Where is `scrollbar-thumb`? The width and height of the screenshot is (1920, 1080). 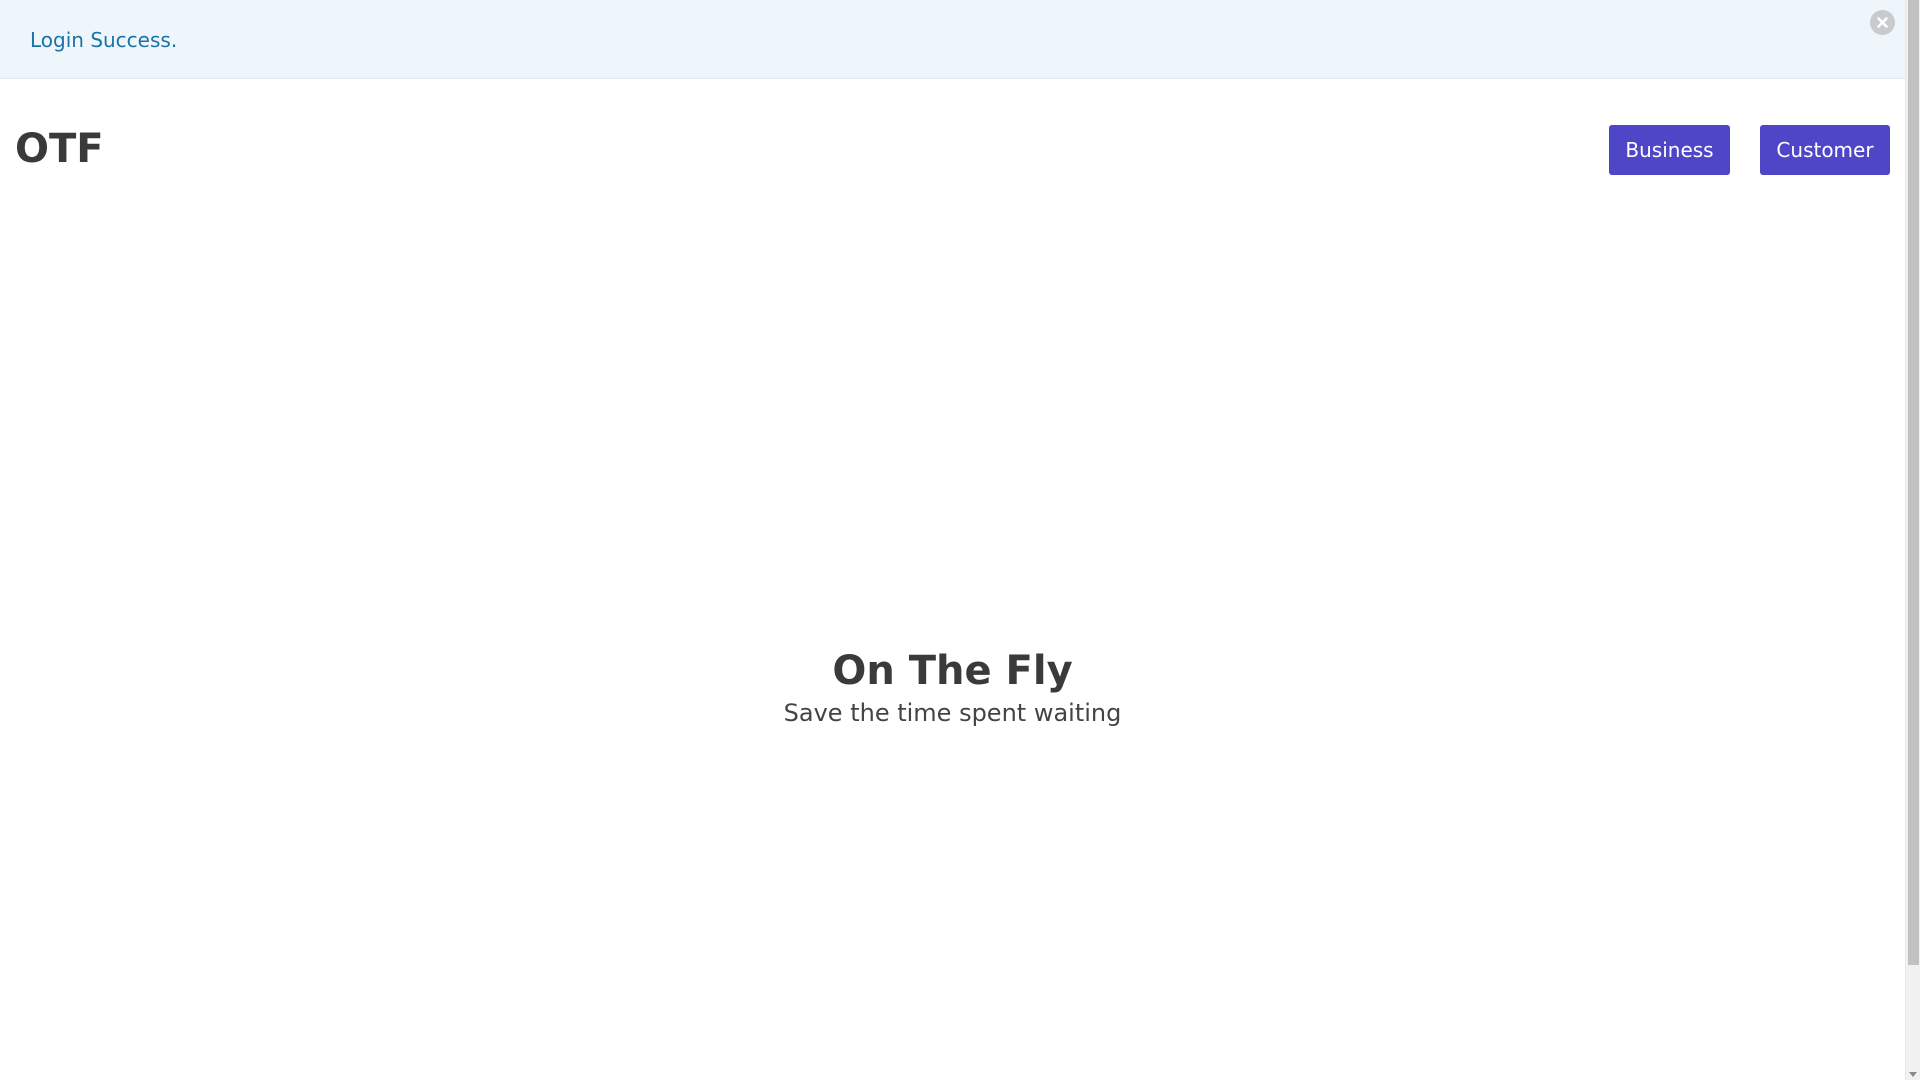 scrollbar-thumb is located at coordinates (1913, 482).